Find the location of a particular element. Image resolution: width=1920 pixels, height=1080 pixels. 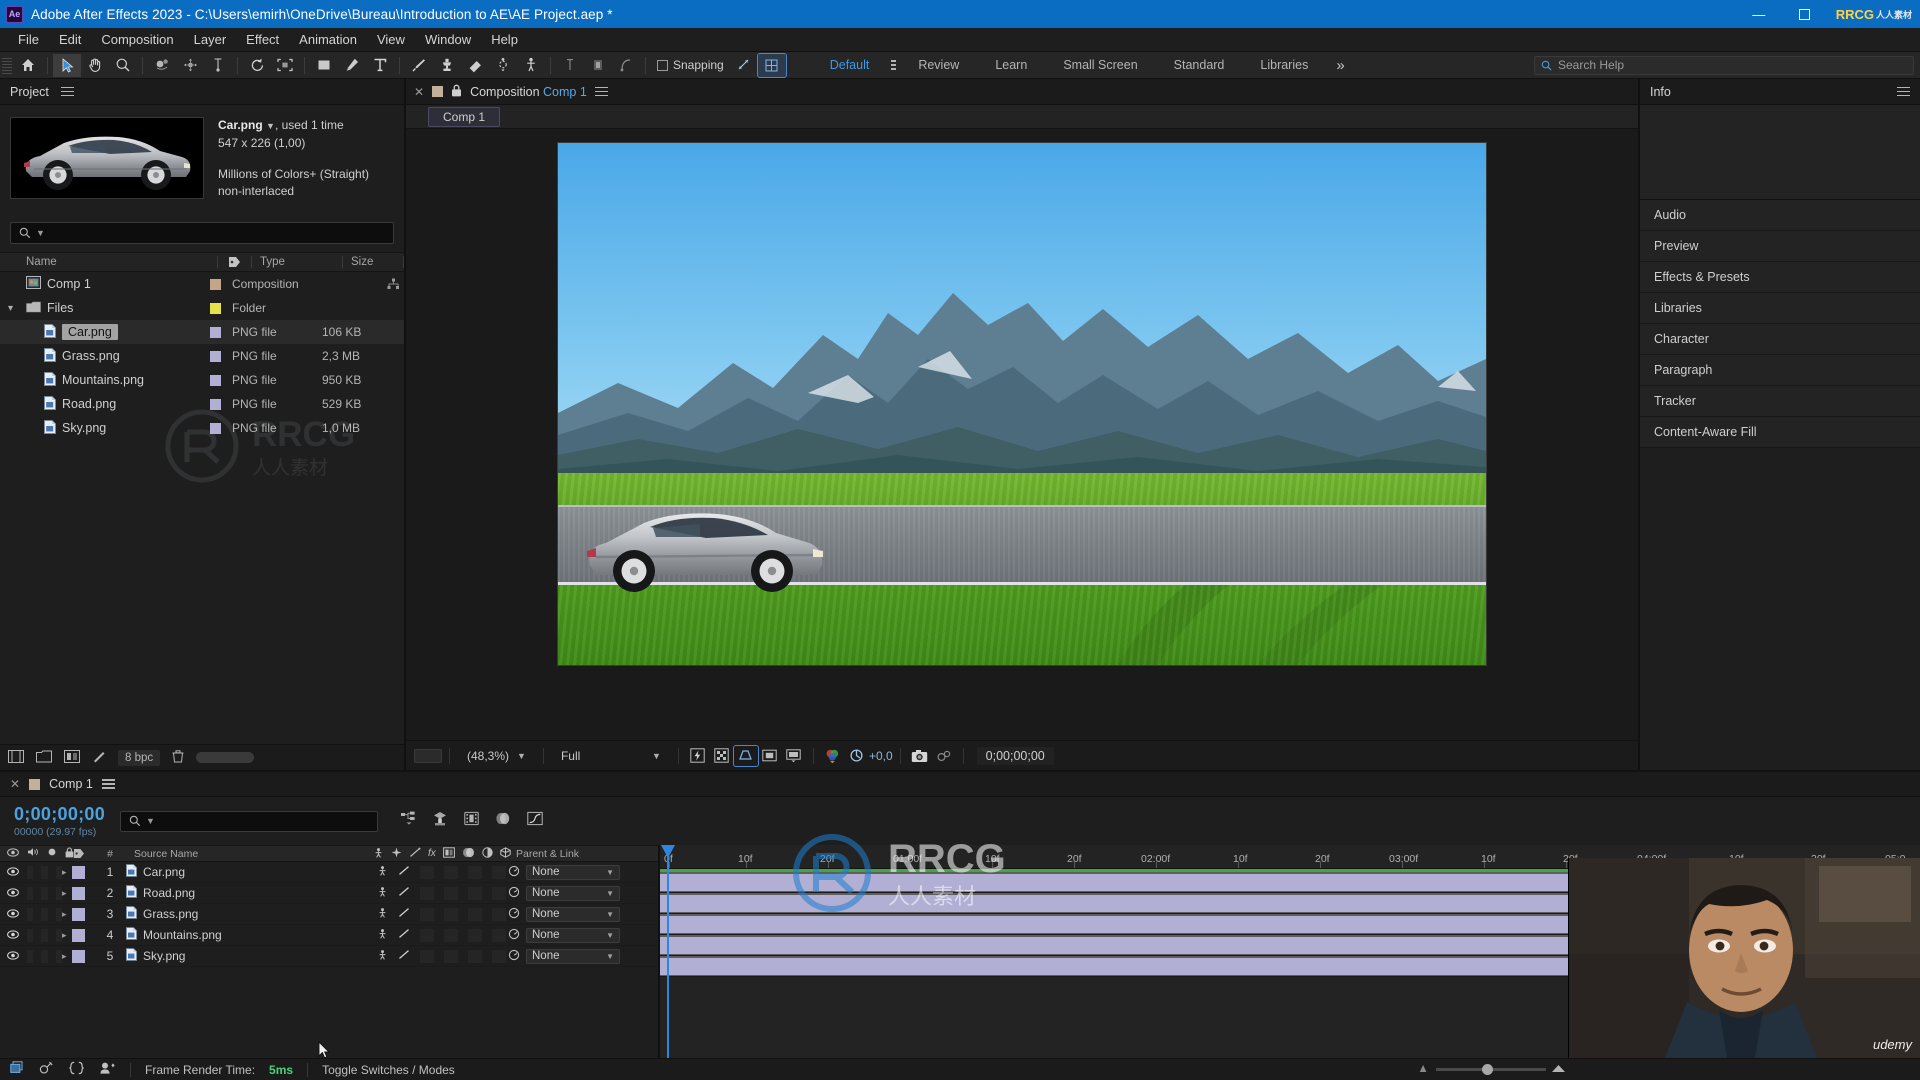

info-tab-label: Info is located at coordinates (1660, 92).